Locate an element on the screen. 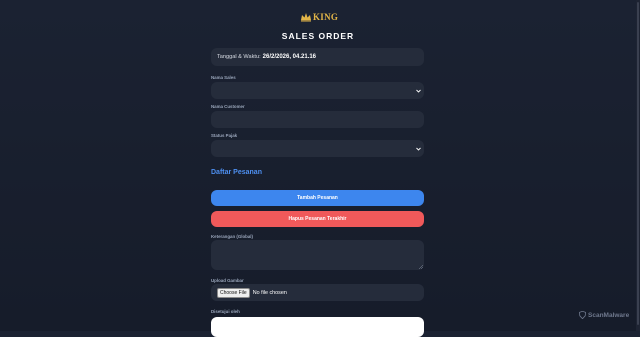 Image resolution: width=640 pixels, height=337 pixels. watermark: ScanMalware is located at coordinates (604, 315).